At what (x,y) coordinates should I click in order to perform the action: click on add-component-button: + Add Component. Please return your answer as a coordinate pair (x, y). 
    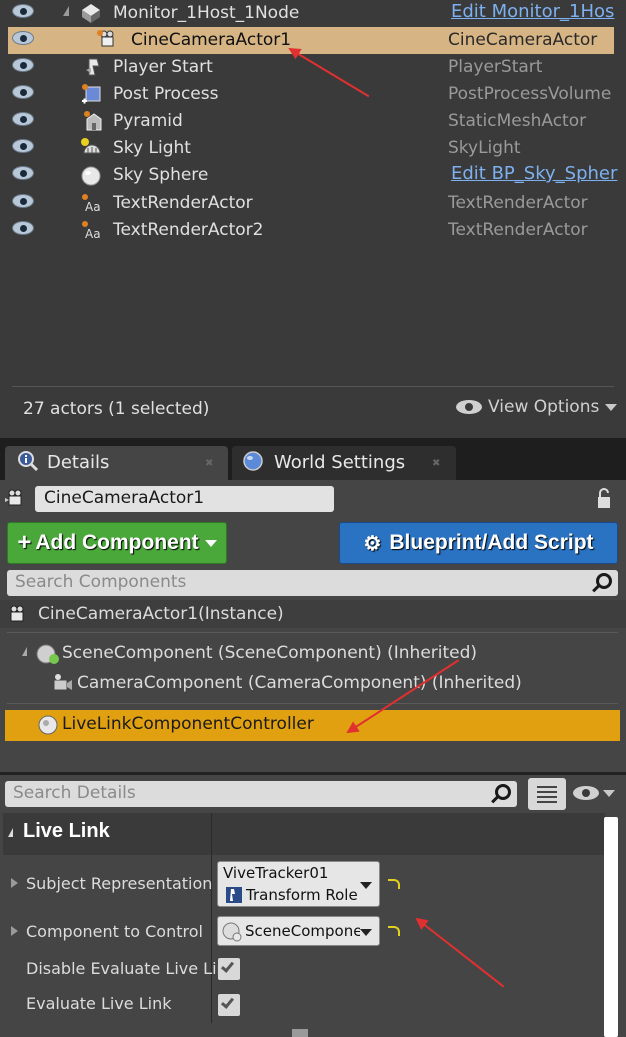
    Looking at the image, I should click on (117, 543).